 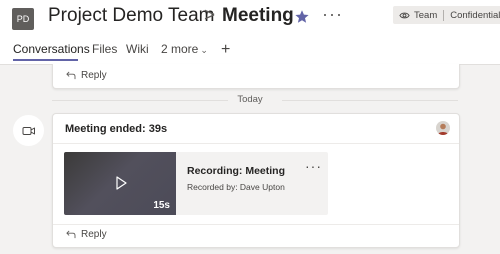 I want to click on meeting-reply-button: Reply, so click(x=86, y=234).